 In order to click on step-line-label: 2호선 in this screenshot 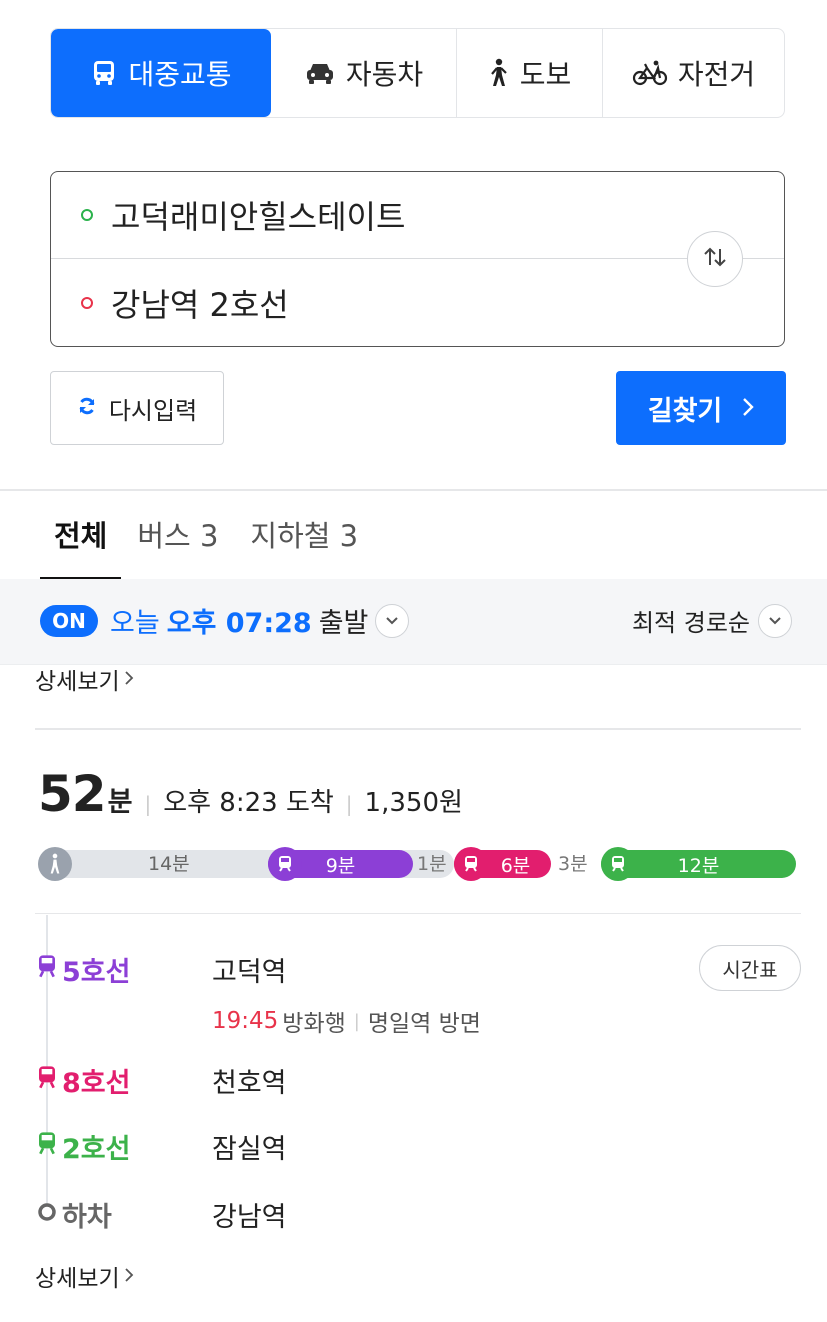, I will do `click(124, 1146)`.